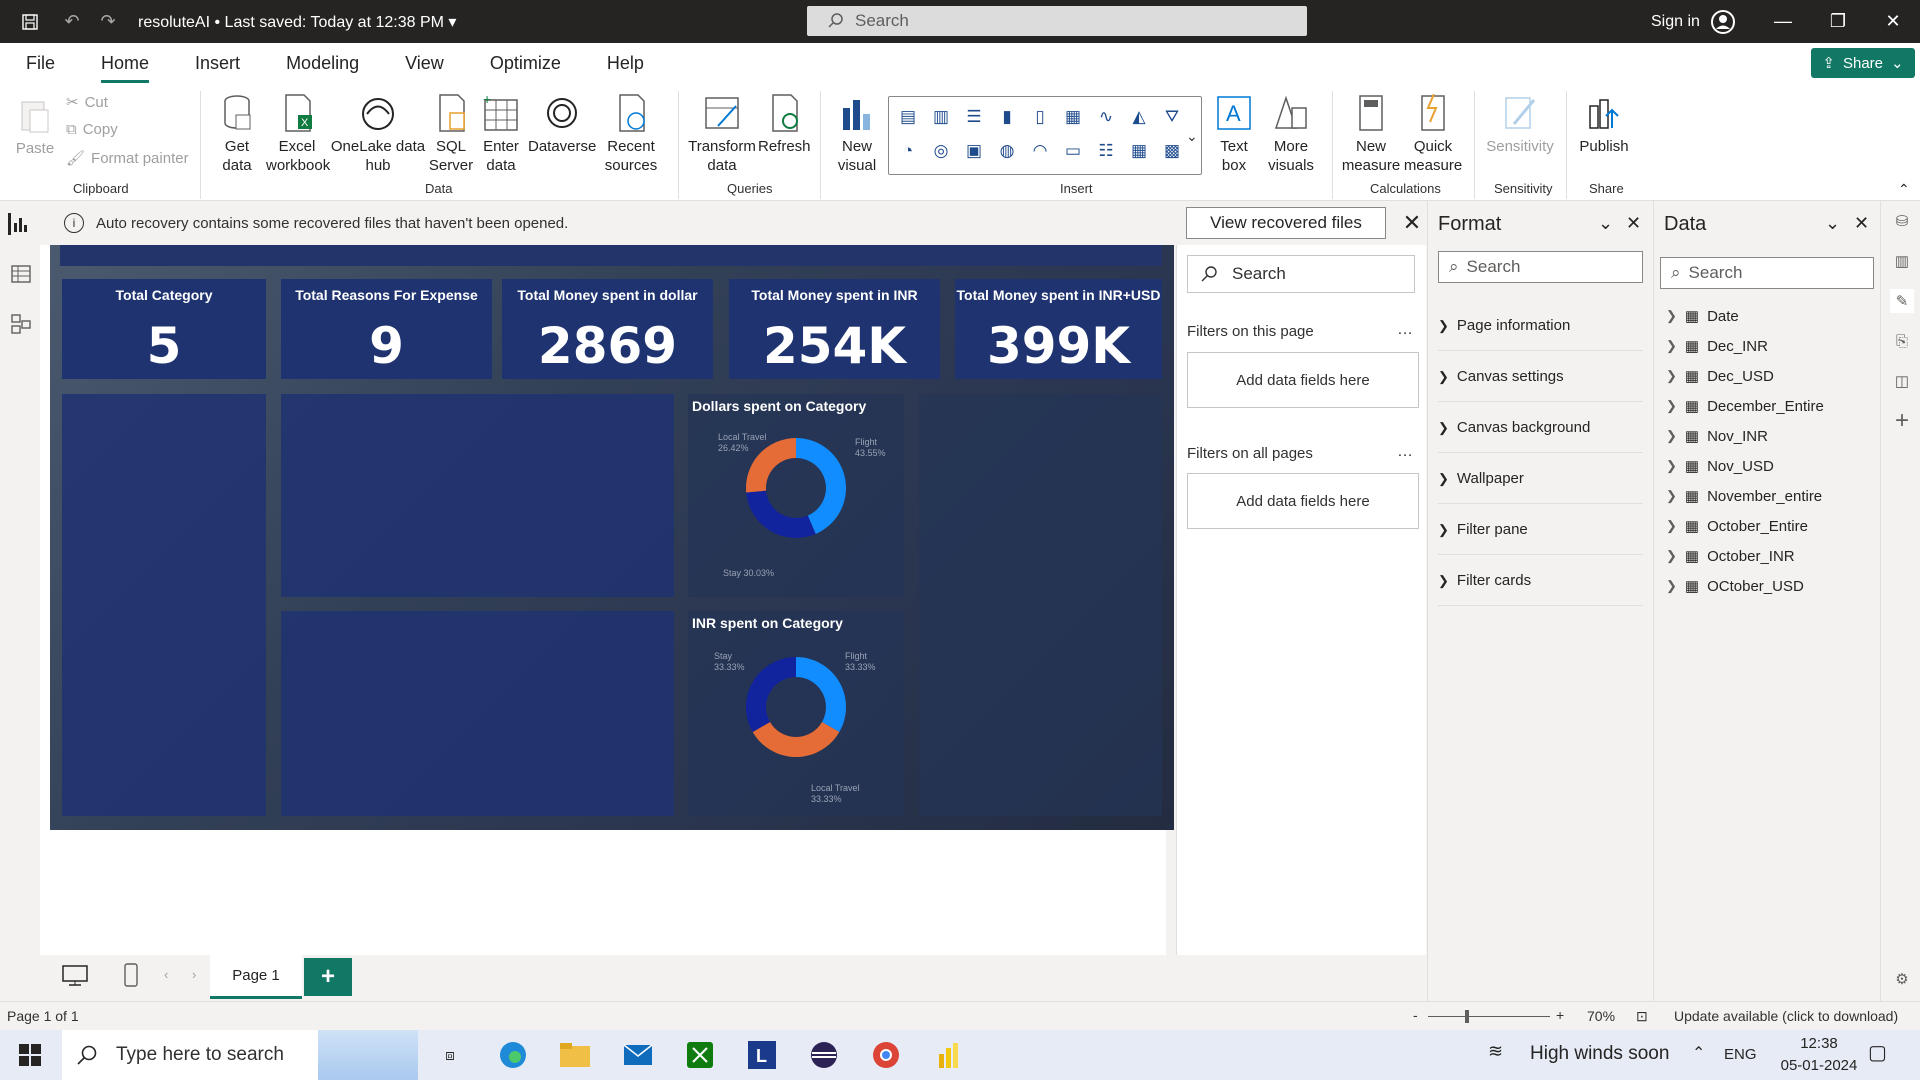 This screenshot has width=1920, height=1080. What do you see at coordinates (1717, 436) in the screenshot?
I see `table-item: ❯ ▦ Nov_INR` at bounding box center [1717, 436].